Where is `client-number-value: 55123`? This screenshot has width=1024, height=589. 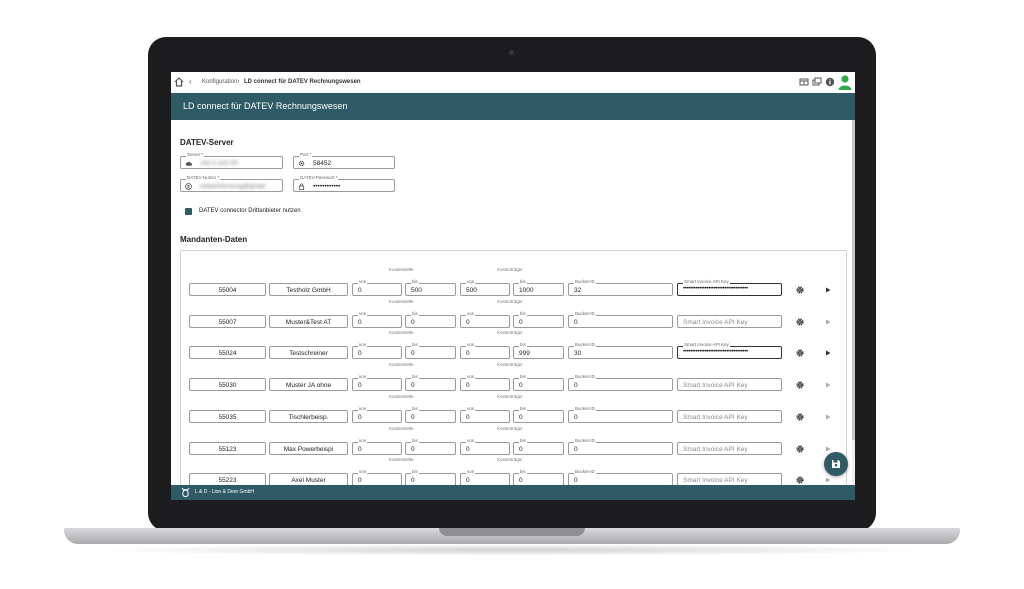 client-number-value: 55123 is located at coordinates (227, 449).